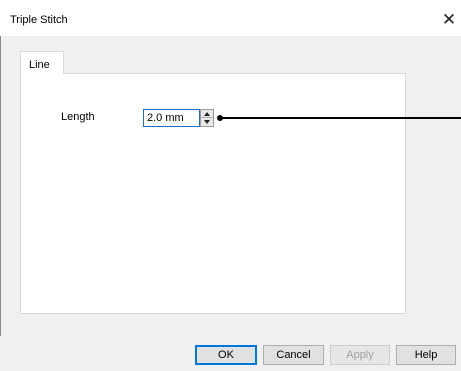 The width and height of the screenshot is (461, 371). Describe the element at coordinates (449, 20) in the screenshot. I see `close-icon: ✕` at that location.